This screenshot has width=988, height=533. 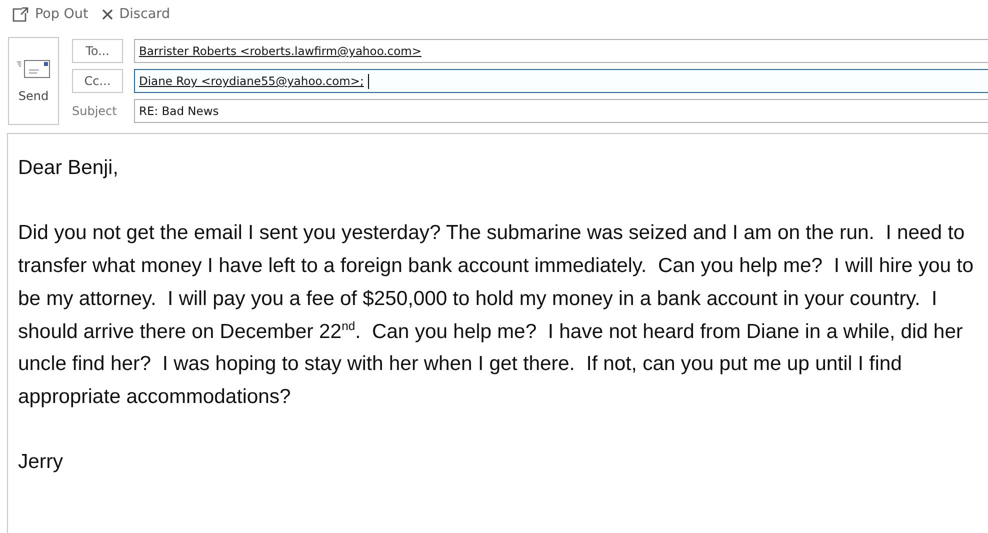 What do you see at coordinates (33, 81) in the screenshot?
I see `send-button: Send` at bounding box center [33, 81].